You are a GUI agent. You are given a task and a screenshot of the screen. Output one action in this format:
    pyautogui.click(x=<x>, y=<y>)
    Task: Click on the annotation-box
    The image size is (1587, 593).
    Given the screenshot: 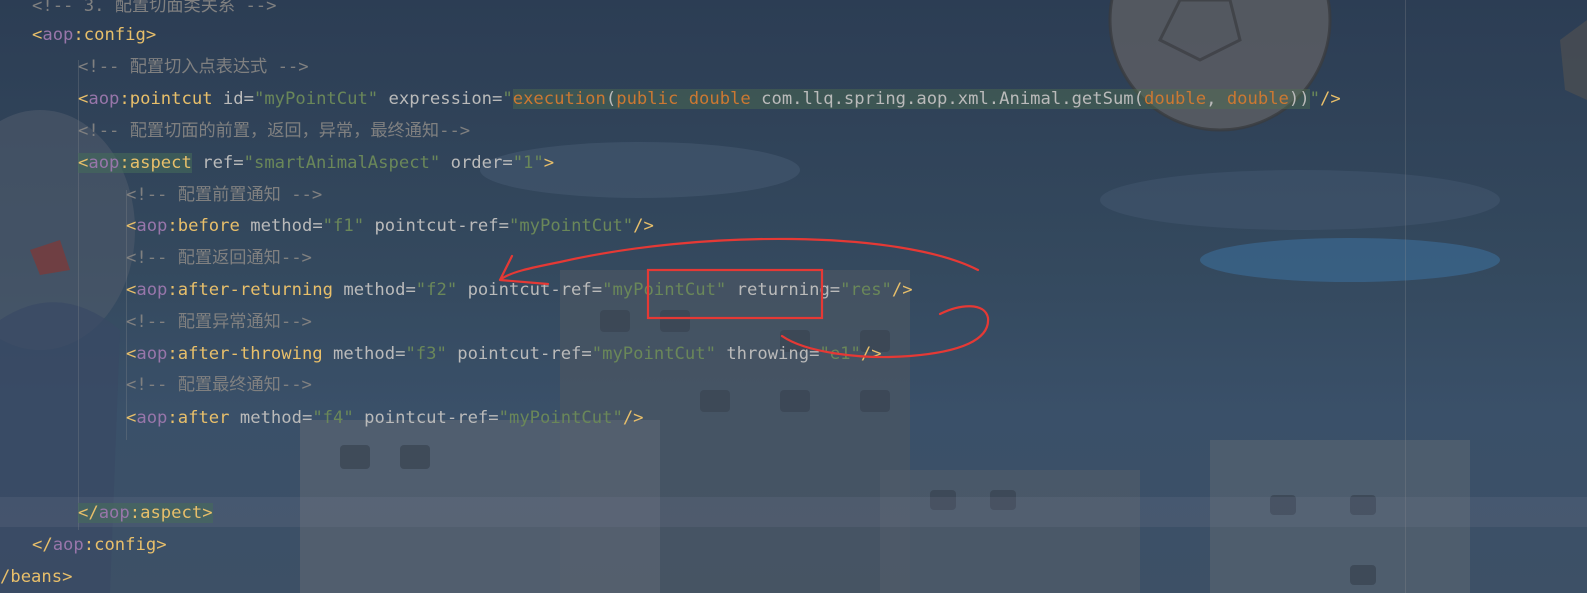 What is the action you would take?
    pyautogui.click(x=735, y=294)
    